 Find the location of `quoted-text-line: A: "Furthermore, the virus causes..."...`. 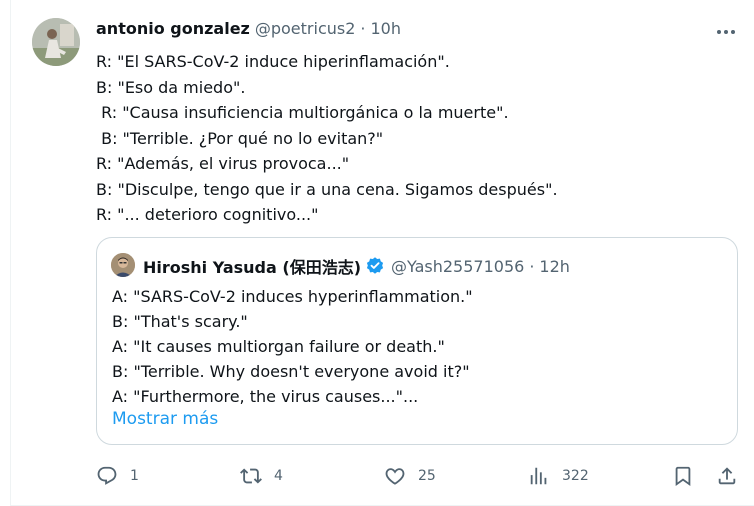

quoted-text-line: A: "Furthermore, the virus causes..."... is located at coordinates (265, 396).